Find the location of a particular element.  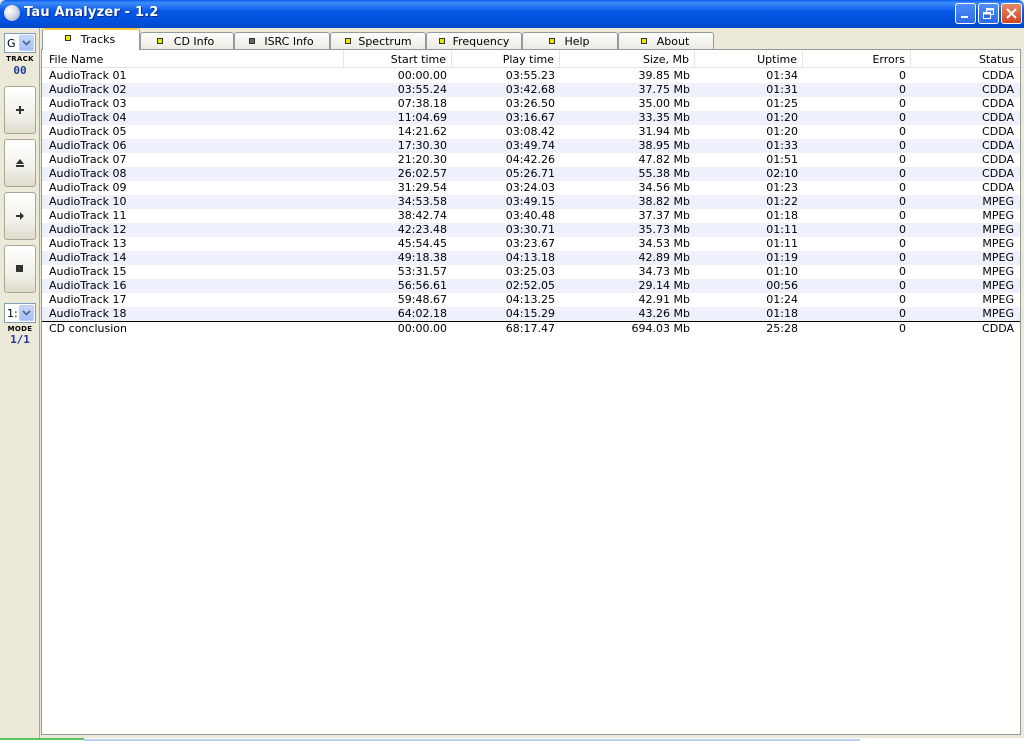

size-cell: 37.37 Mb is located at coordinates (664, 215).